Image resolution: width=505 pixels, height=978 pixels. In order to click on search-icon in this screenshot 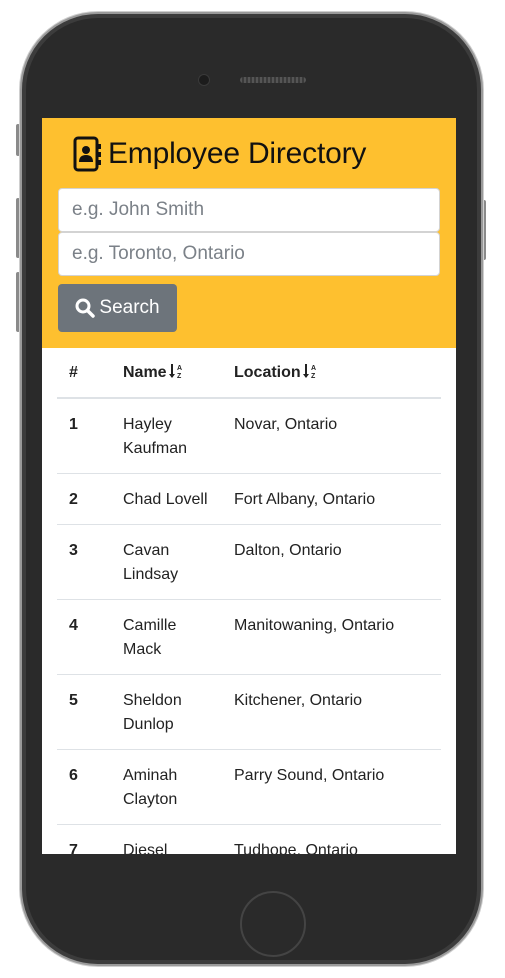, I will do `click(85, 308)`.